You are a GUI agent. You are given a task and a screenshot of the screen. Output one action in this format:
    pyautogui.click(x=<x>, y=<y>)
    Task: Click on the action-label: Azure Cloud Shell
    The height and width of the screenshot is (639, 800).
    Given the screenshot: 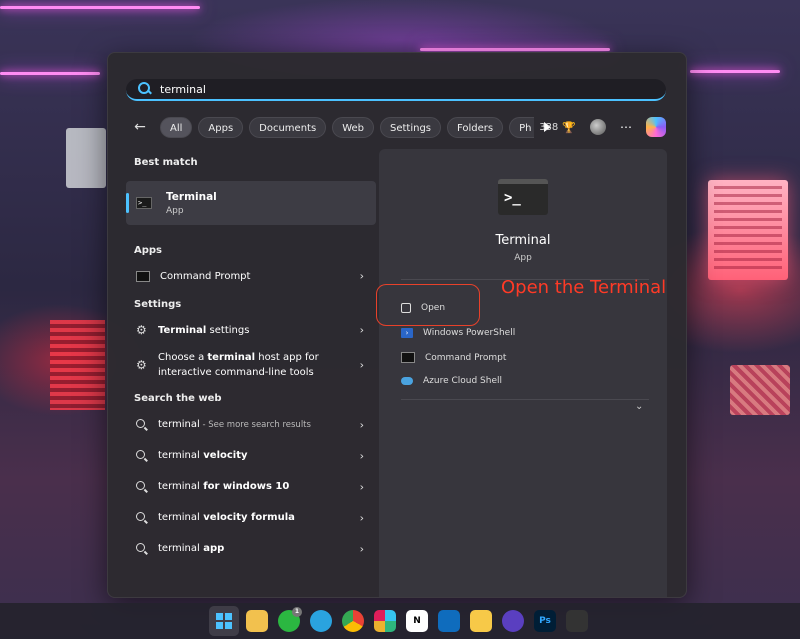 What is the action you would take?
    pyautogui.click(x=463, y=381)
    